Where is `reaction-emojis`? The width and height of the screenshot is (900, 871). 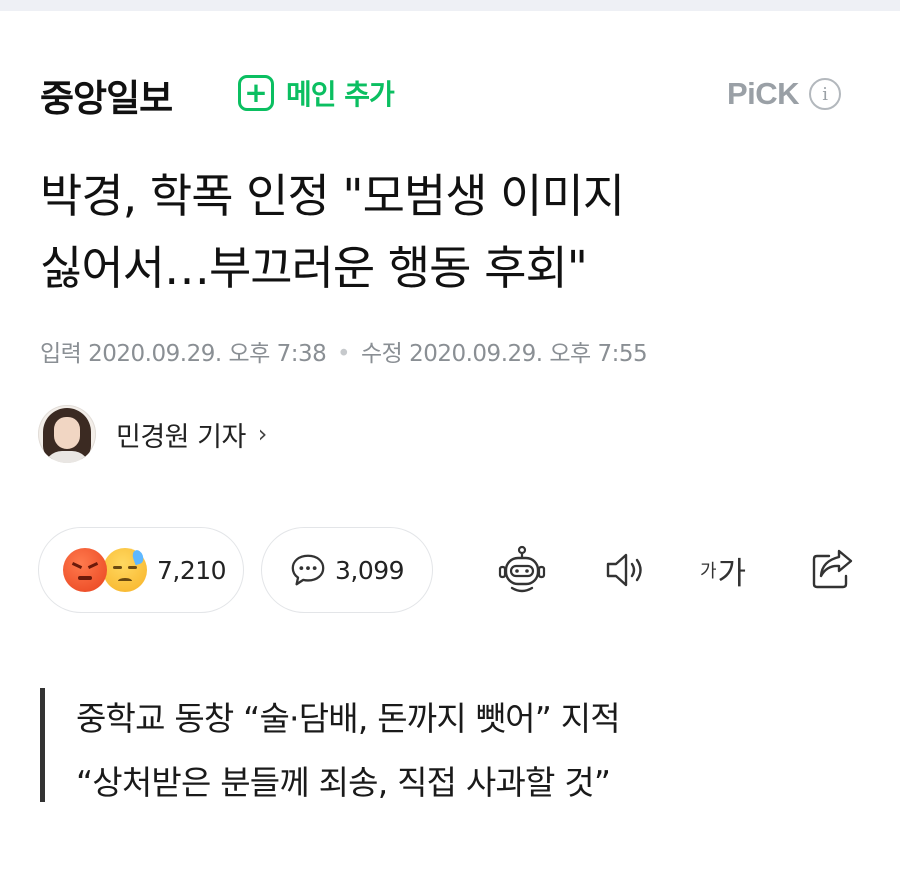
reaction-emojis is located at coordinates (105, 570).